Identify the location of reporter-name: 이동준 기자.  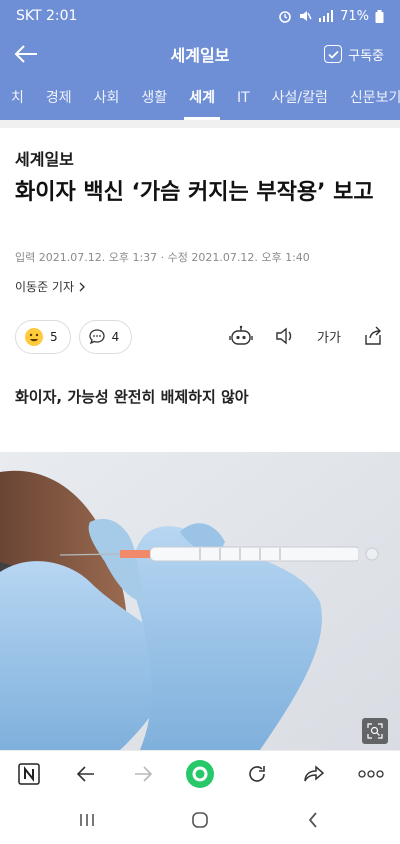
(45, 287).